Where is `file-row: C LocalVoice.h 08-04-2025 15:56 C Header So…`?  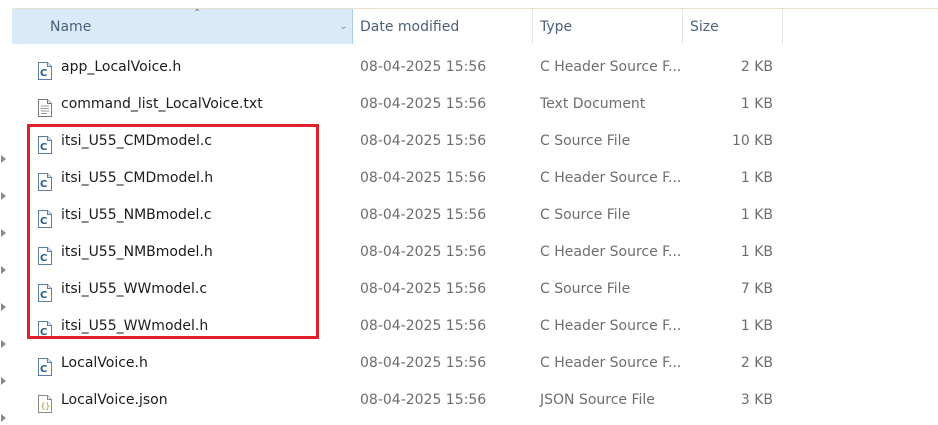 file-row: C LocalVoice.h 08-04-2025 15:56 C Header So… is located at coordinates (475, 363).